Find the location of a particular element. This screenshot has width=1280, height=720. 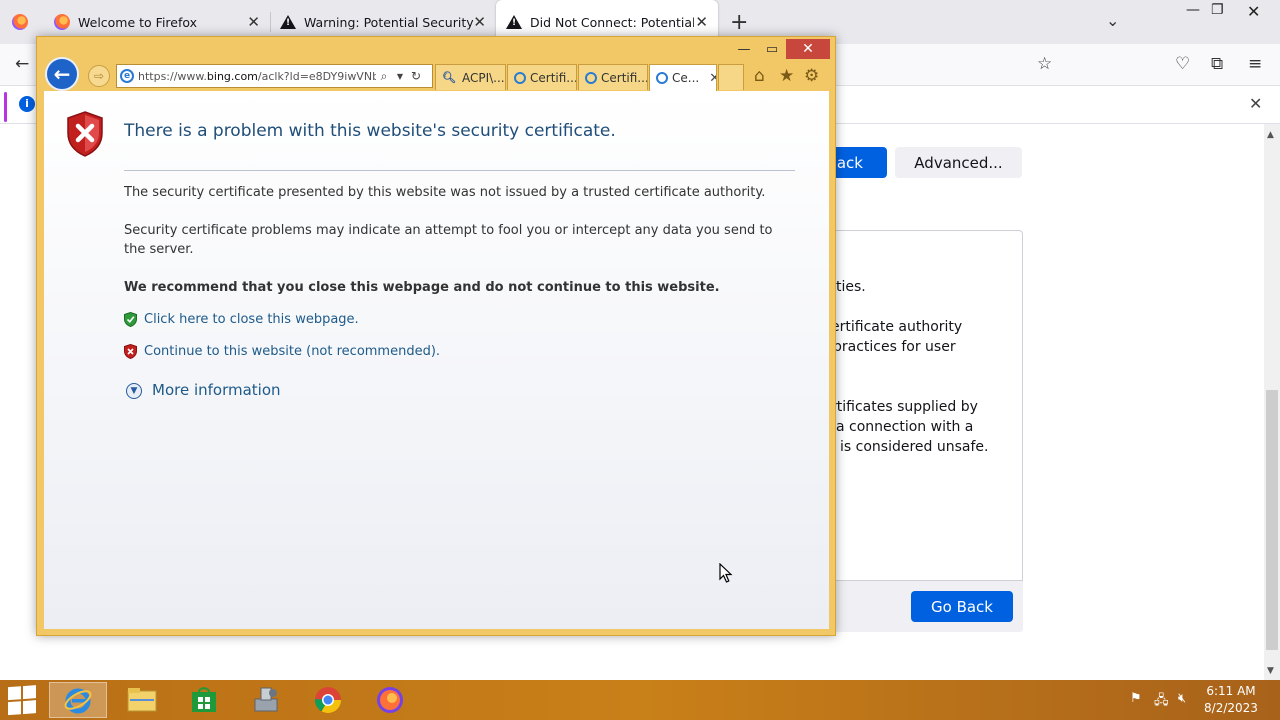

scrollbar-thumb is located at coordinates (1272, 520).